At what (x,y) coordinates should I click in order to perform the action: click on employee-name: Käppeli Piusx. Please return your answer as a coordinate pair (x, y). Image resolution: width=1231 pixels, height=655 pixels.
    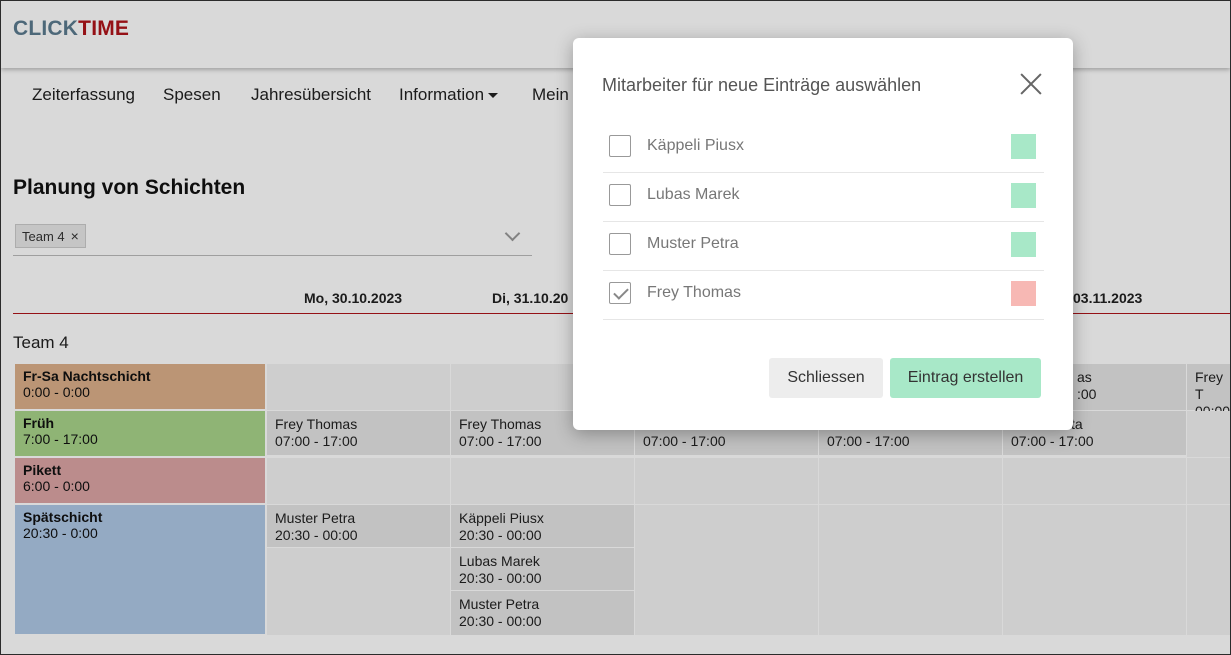
    Looking at the image, I should click on (695, 145).